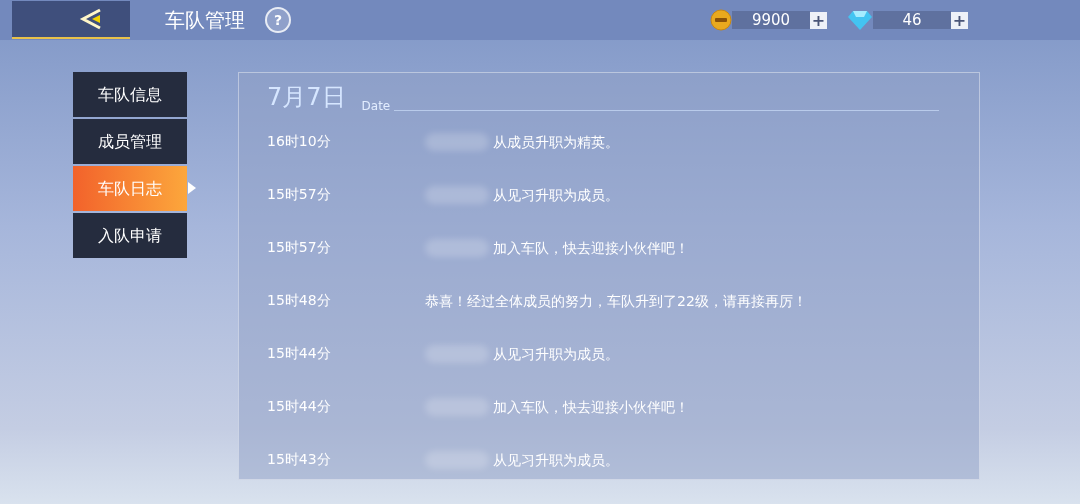 The image size is (1080, 504). What do you see at coordinates (205, 20) in the screenshot?
I see `page-title: 车队管理` at bounding box center [205, 20].